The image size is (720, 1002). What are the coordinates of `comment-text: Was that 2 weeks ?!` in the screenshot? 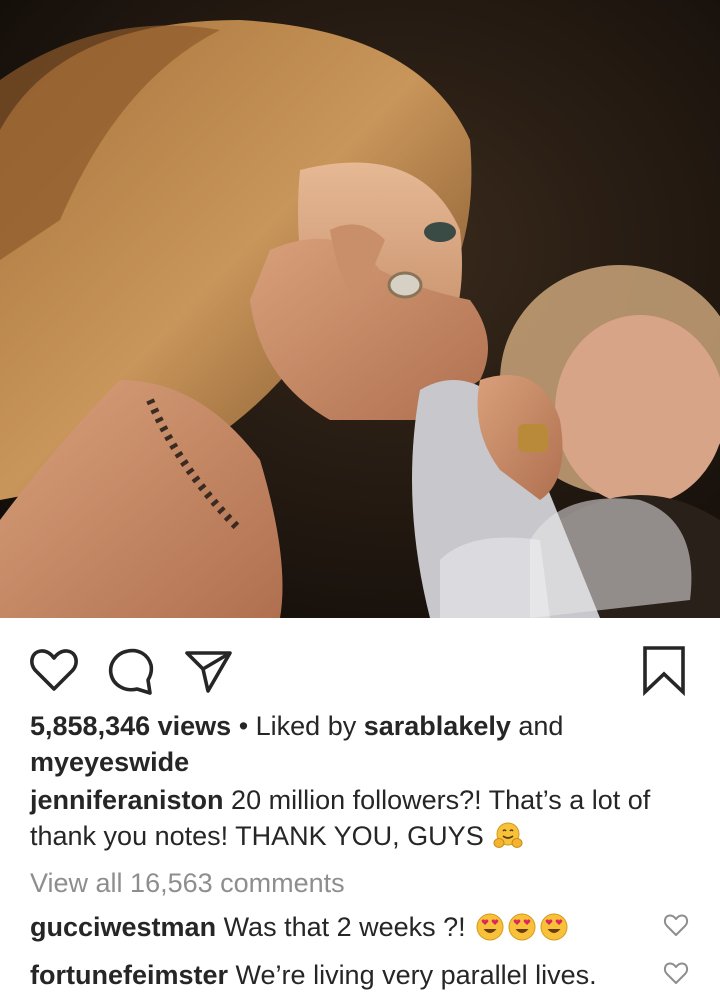 It's located at (344, 927).